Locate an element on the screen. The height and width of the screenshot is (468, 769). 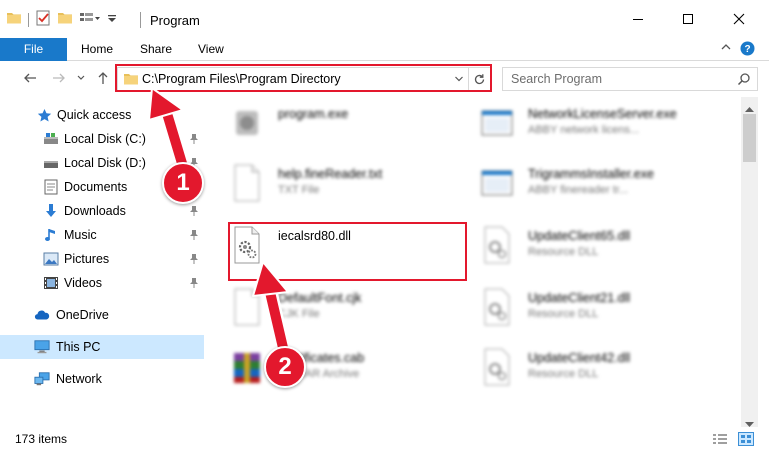
details-view-icon is located at coordinates (720, 440).